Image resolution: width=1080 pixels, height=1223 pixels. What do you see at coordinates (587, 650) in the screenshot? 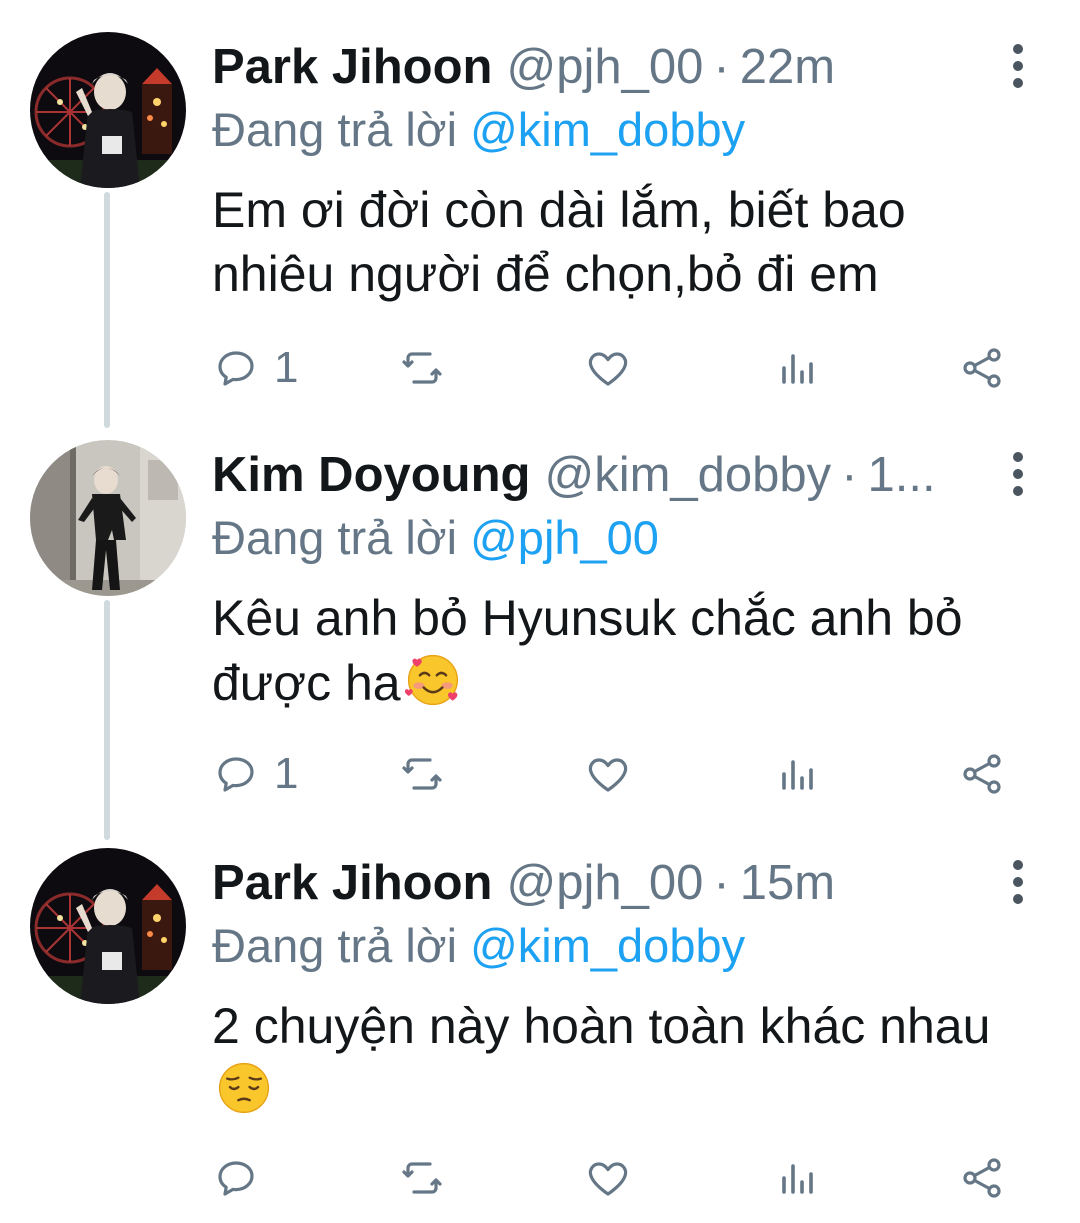
I see `tweet-text-content: Kêu anh bỏ Hyunsuk chắc anh bỏ được ha` at bounding box center [587, 650].